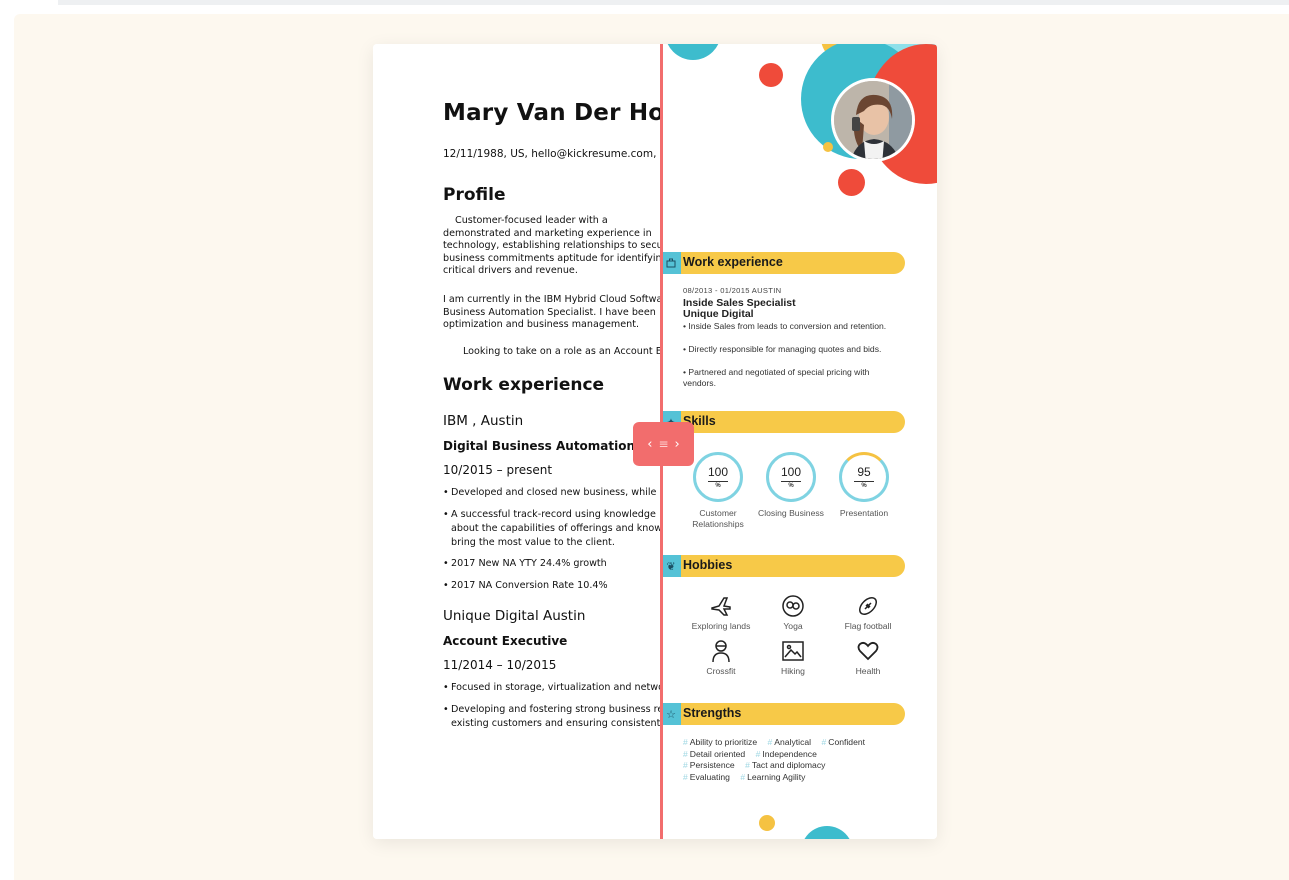  I want to click on skill-item: 100 % Closing Business, so click(791, 485).